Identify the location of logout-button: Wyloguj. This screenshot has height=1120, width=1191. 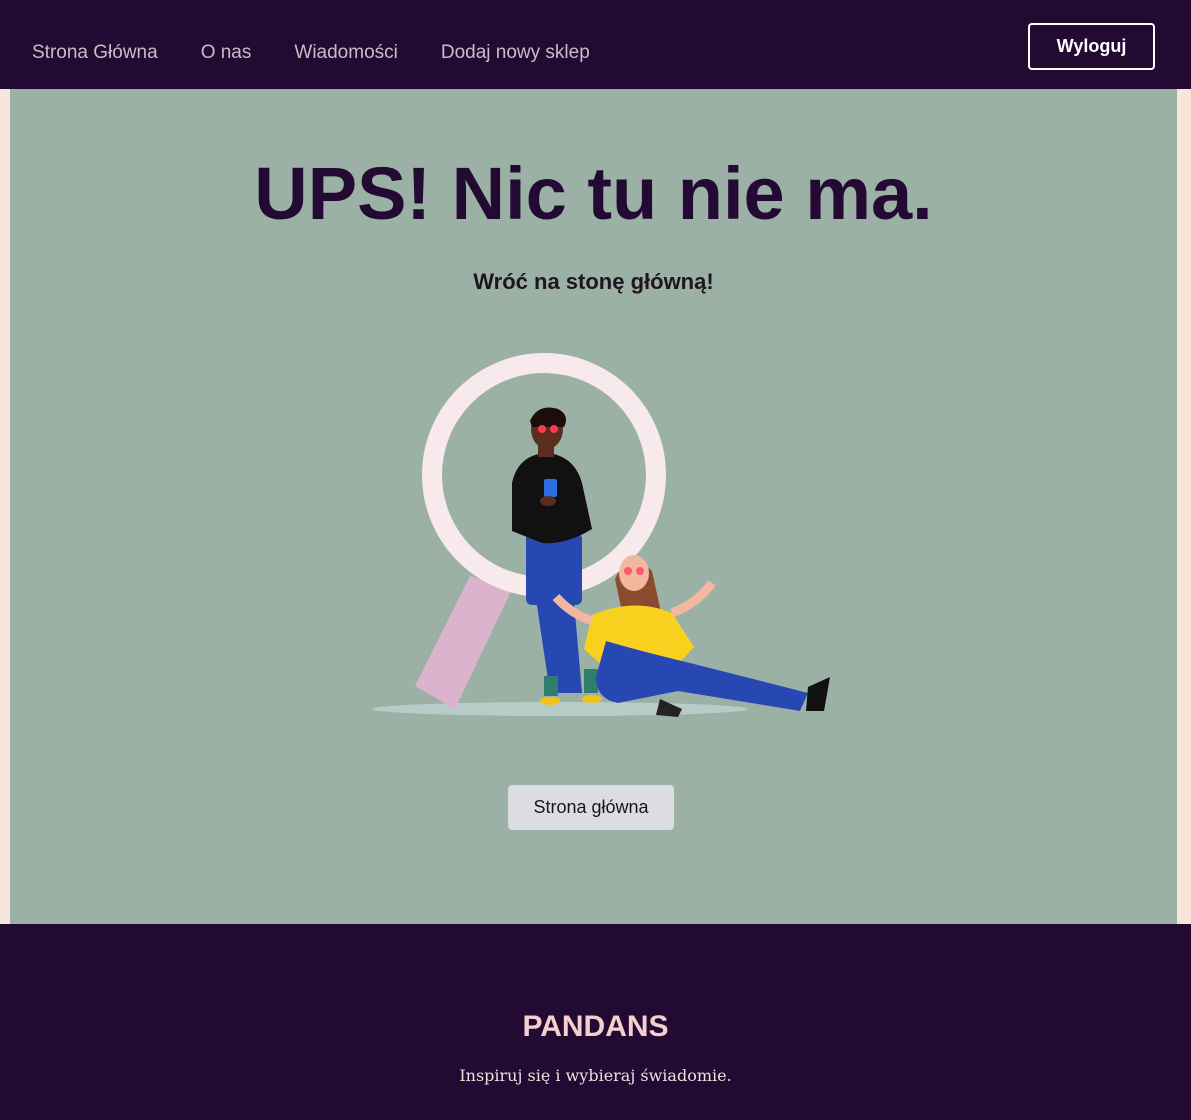
(1091, 46).